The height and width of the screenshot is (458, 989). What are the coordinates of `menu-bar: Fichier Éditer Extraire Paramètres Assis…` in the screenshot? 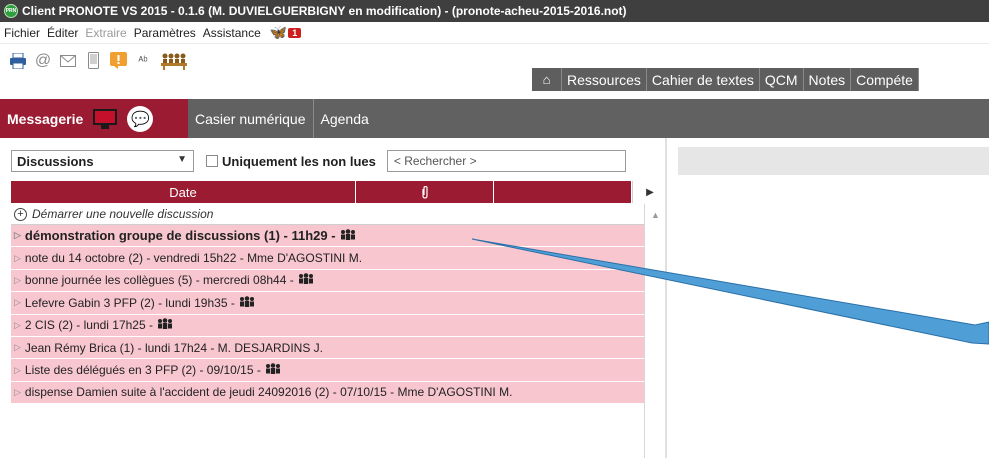 It's located at (494, 33).